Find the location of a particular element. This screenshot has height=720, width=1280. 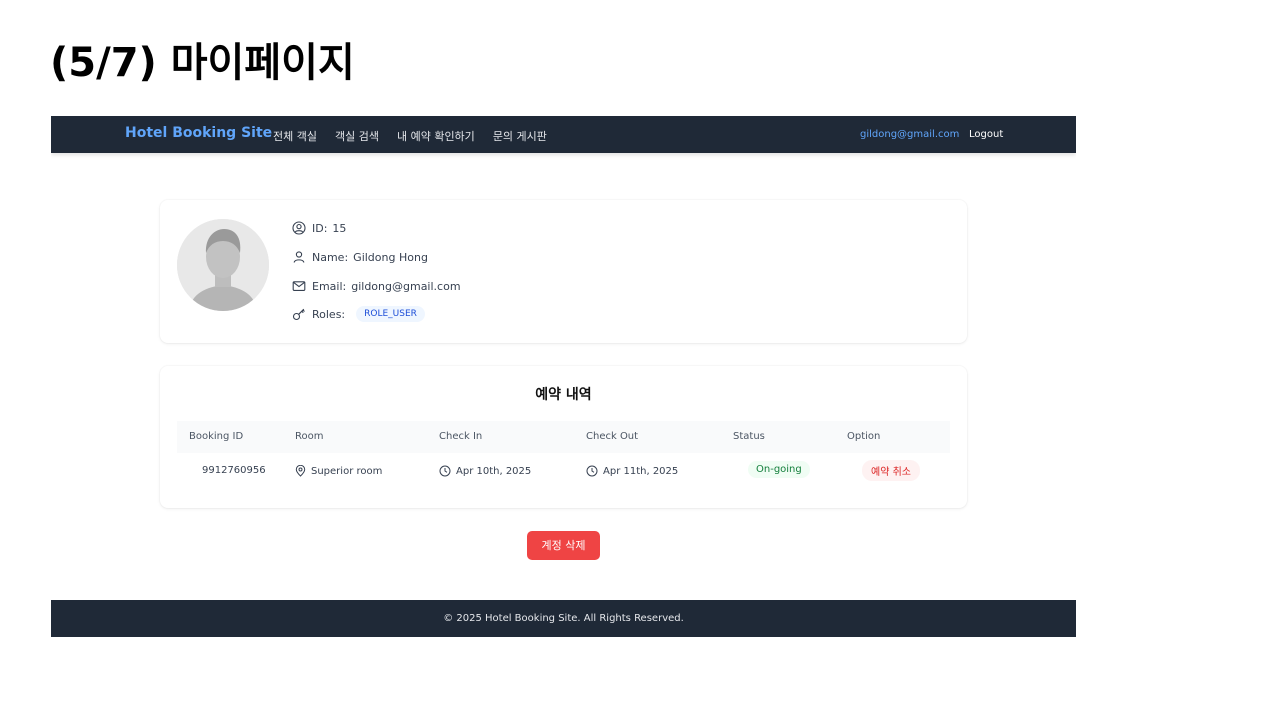

profile-id-row: ID: 15 is located at coordinates (319, 228).